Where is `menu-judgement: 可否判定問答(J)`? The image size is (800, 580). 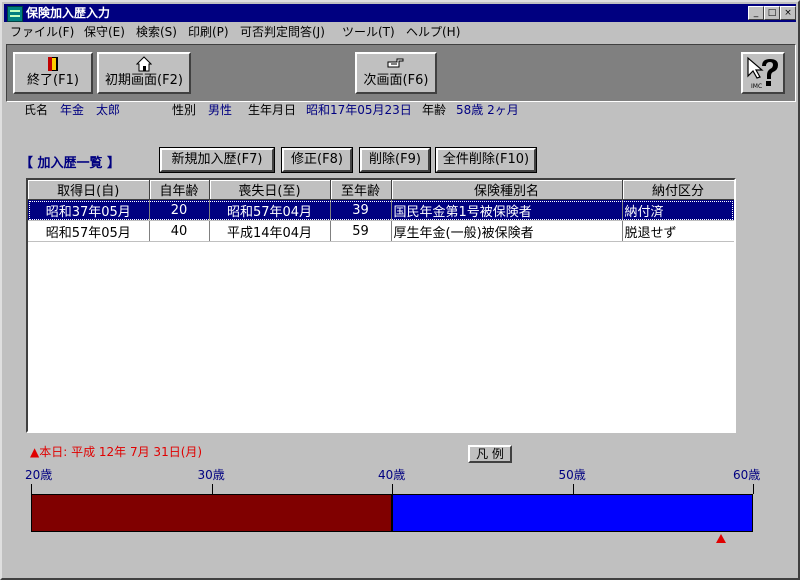 menu-judgement: 可否判定問答(J) is located at coordinates (282, 32).